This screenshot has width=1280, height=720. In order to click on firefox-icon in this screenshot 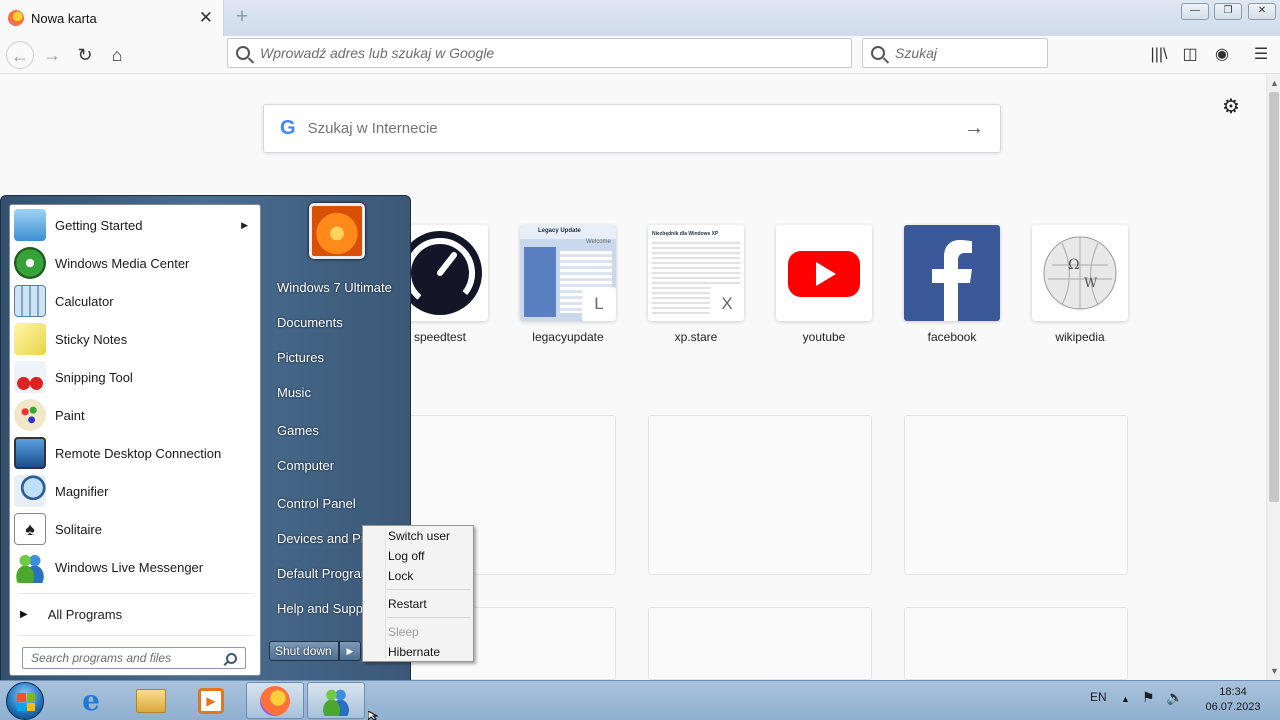, I will do `click(16, 18)`.